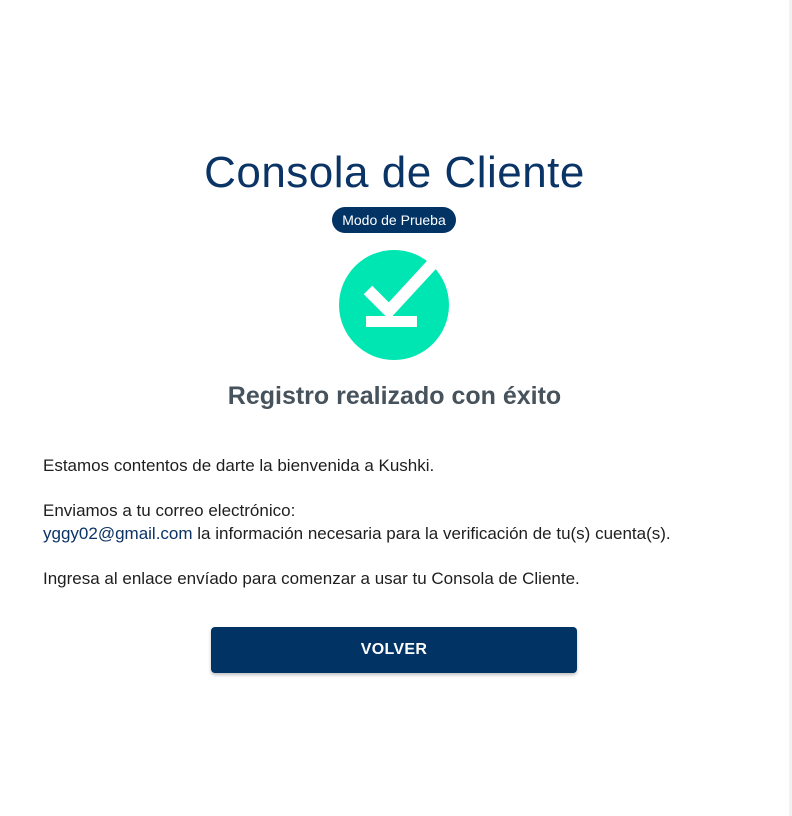 This screenshot has height=816, width=792. Describe the element at coordinates (394, 304) in the screenshot. I see `success-check-icon` at that location.